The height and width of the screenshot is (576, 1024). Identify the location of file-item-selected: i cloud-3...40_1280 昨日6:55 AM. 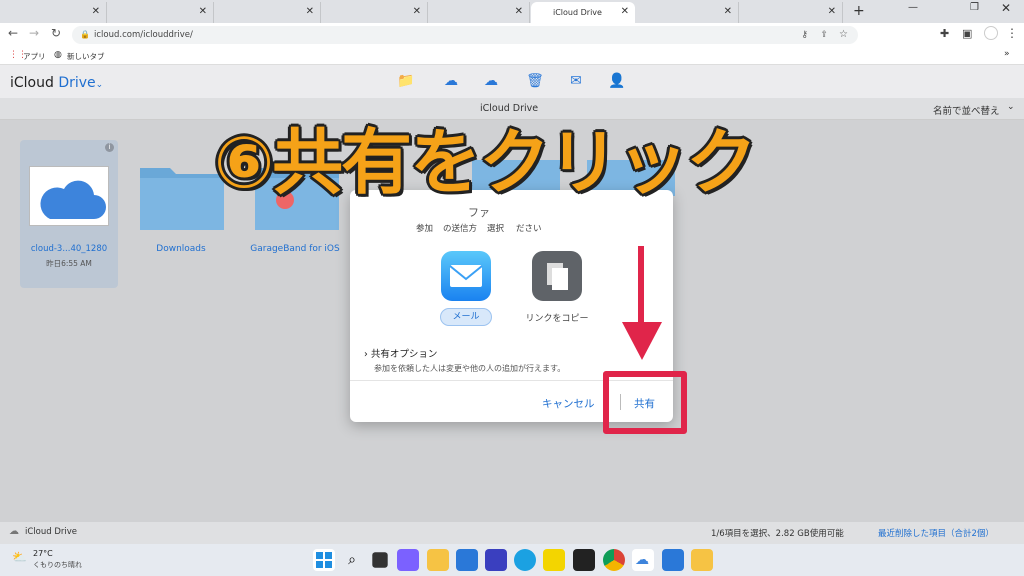
(69, 214).